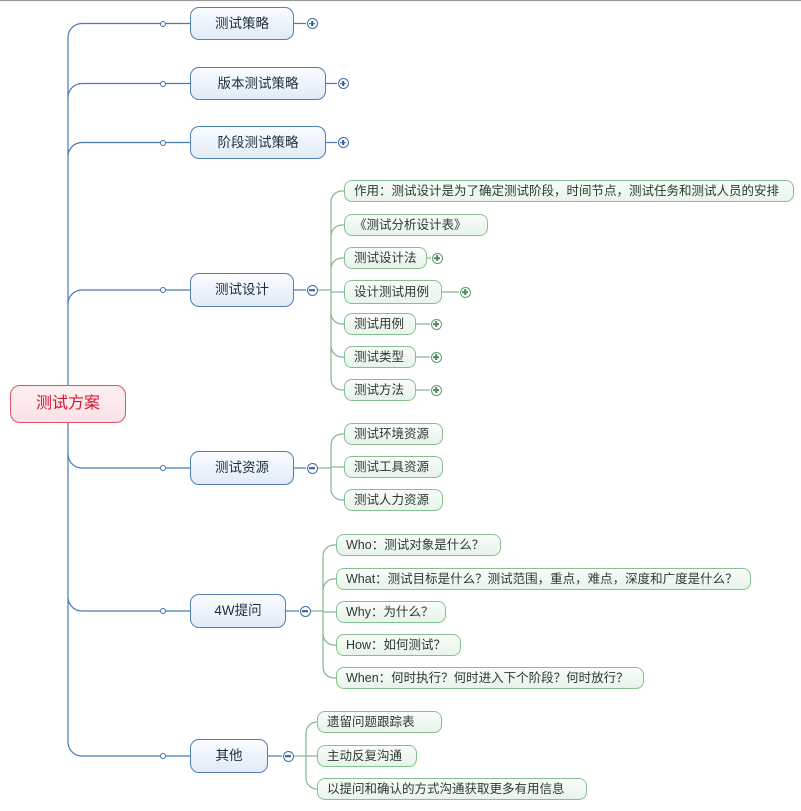 This screenshot has height=811, width=801. I want to click on branch-node-label: 测试资源, so click(242, 468).